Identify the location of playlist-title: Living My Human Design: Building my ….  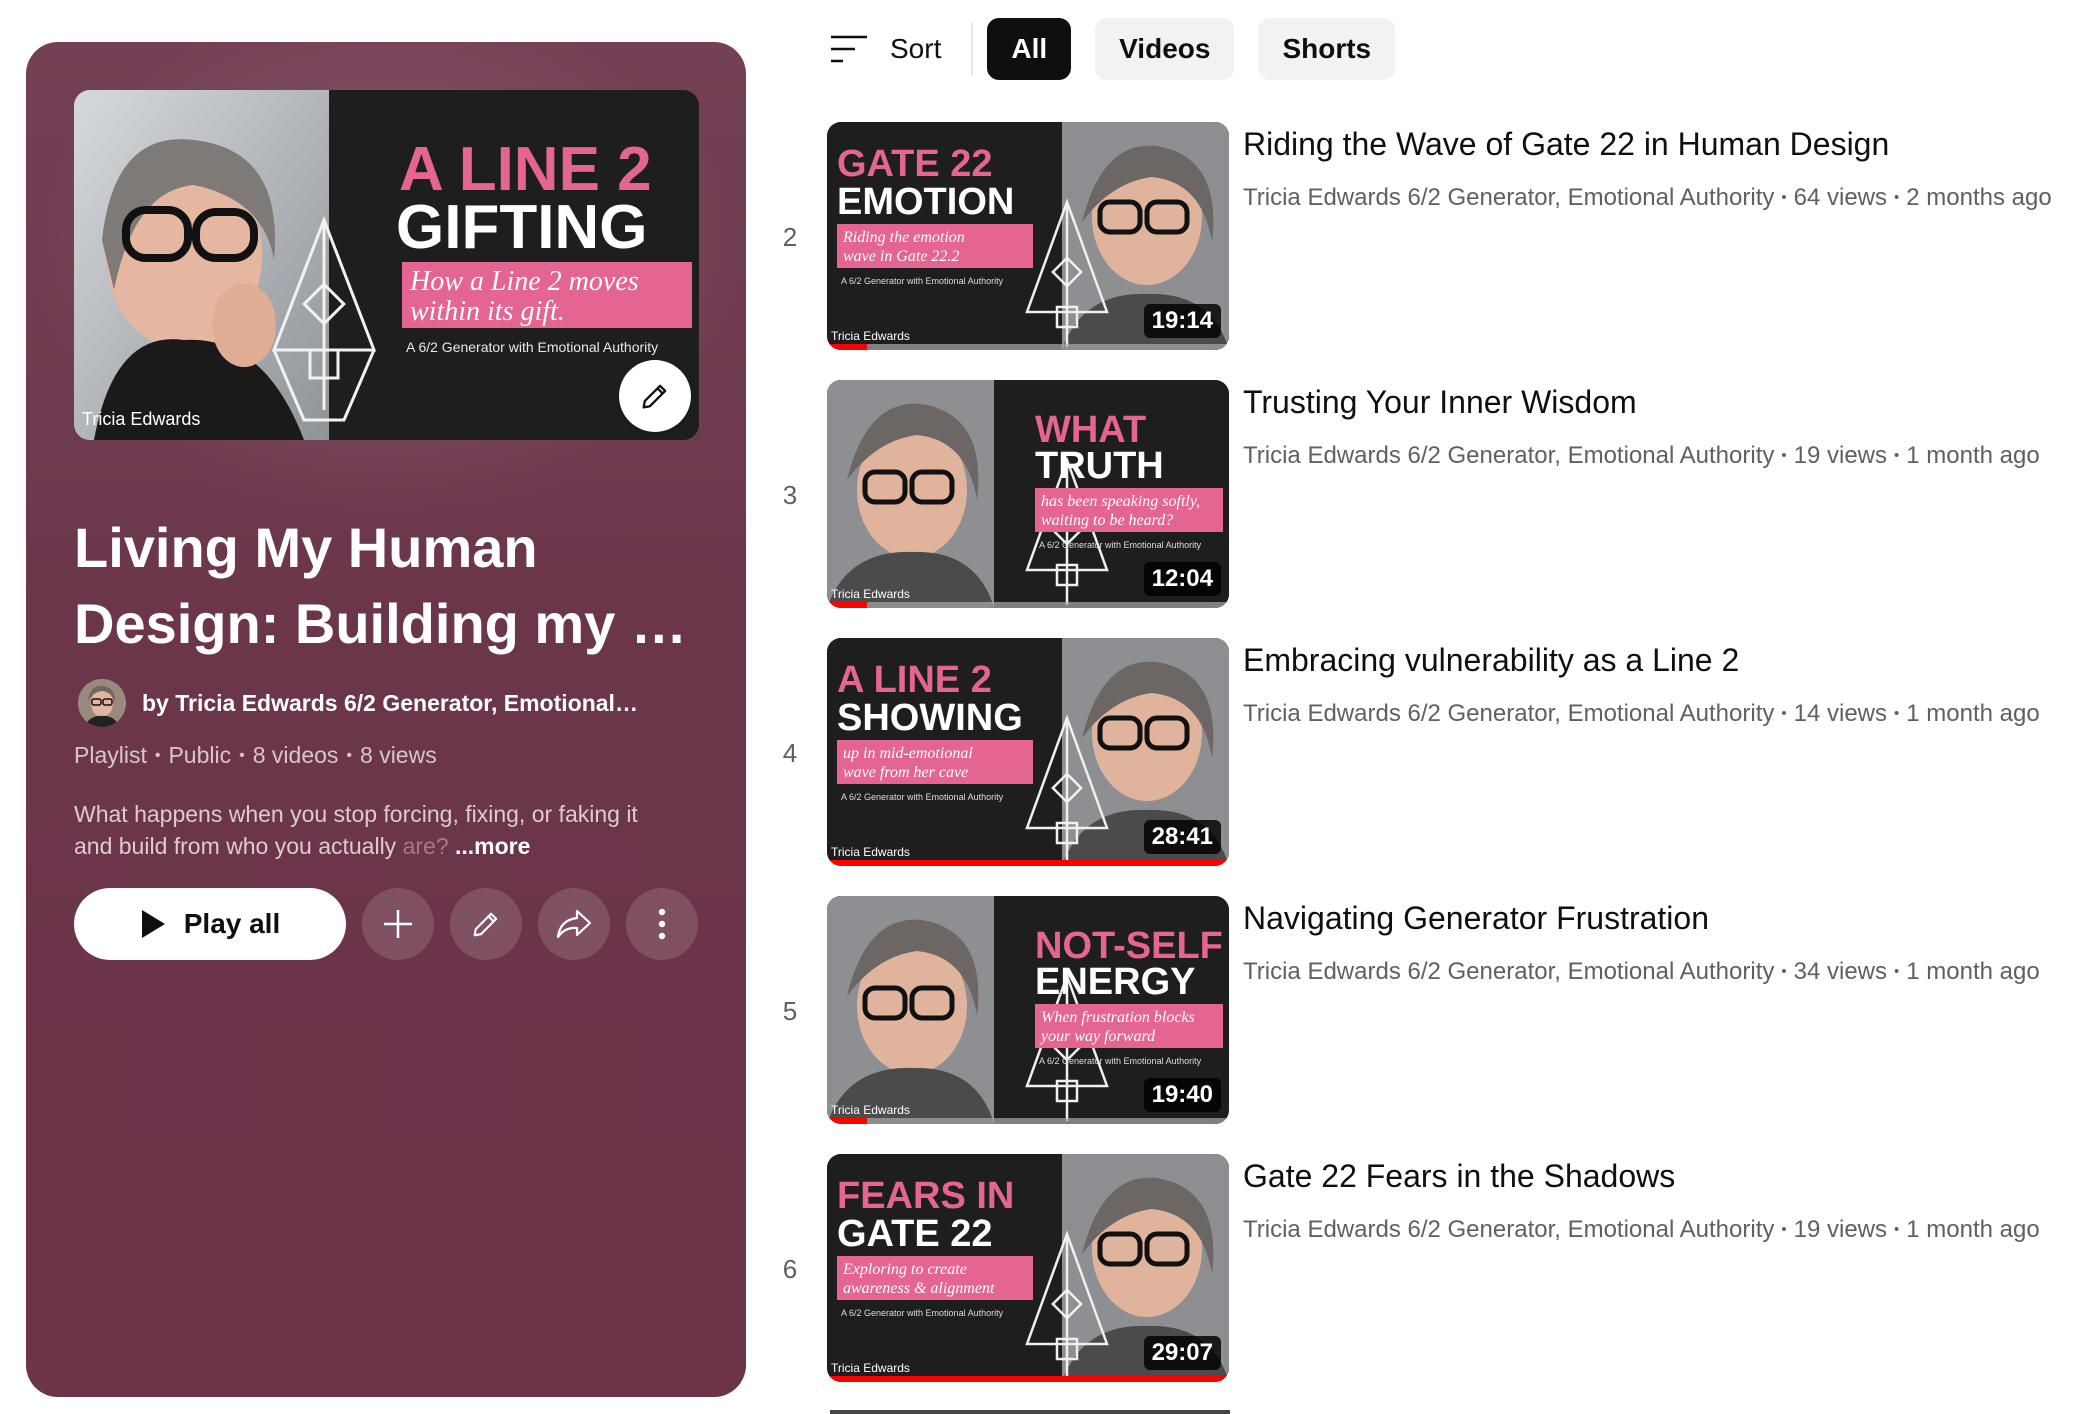
(384, 586).